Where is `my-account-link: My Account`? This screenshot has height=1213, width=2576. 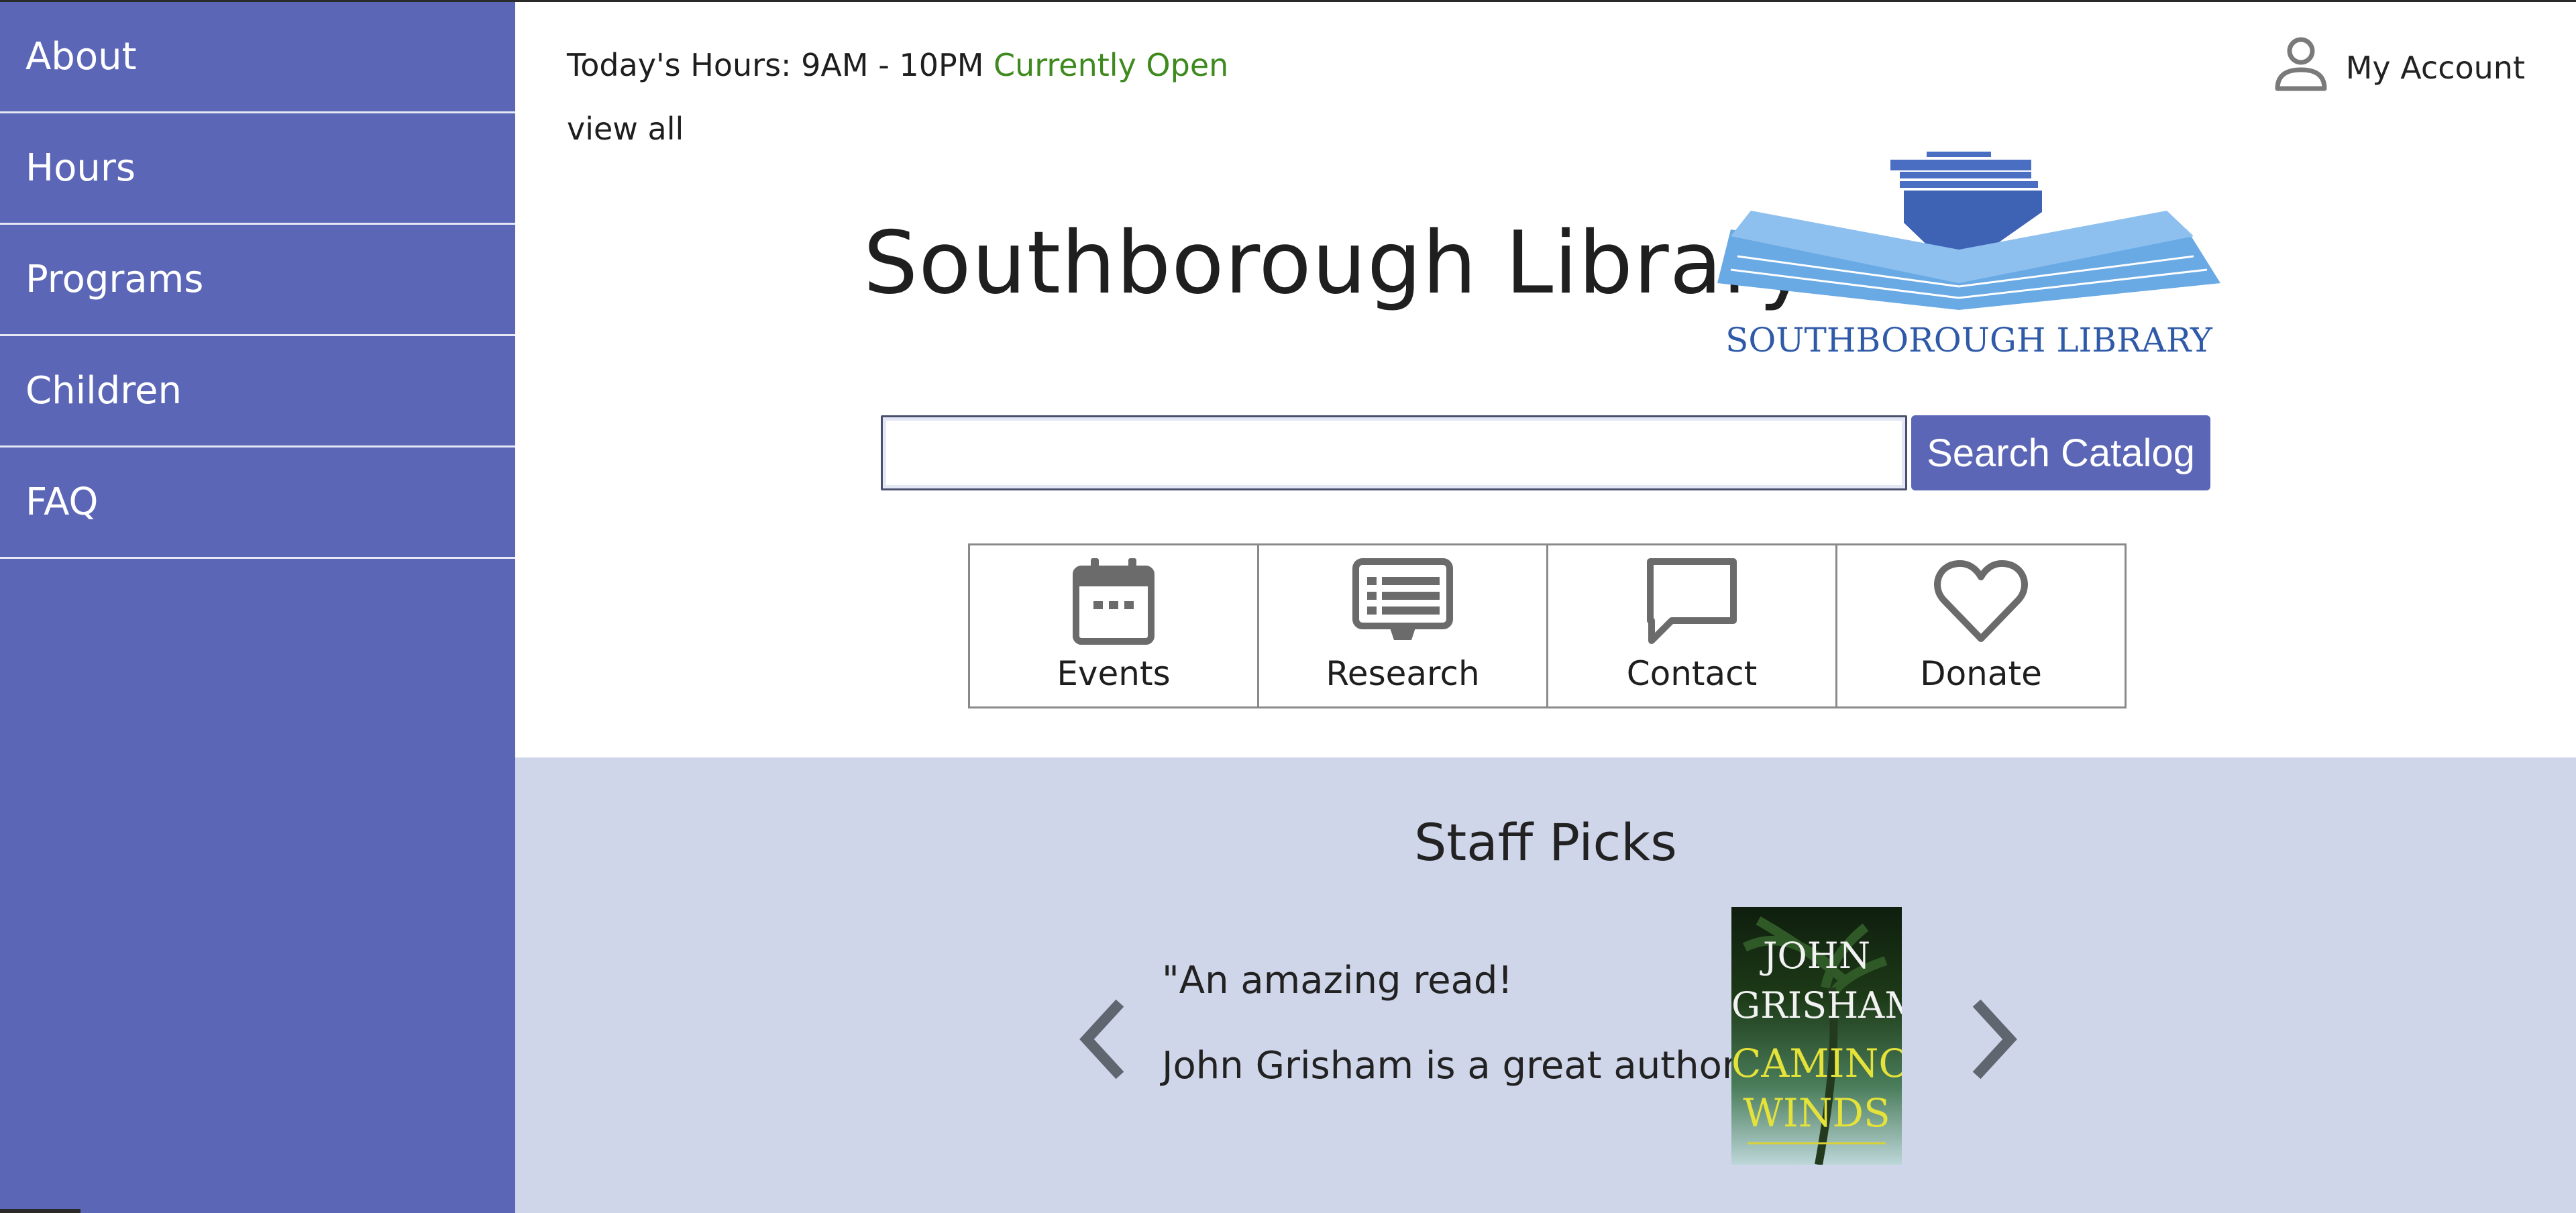
my-account-link: My Account is located at coordinates (2399, 67).